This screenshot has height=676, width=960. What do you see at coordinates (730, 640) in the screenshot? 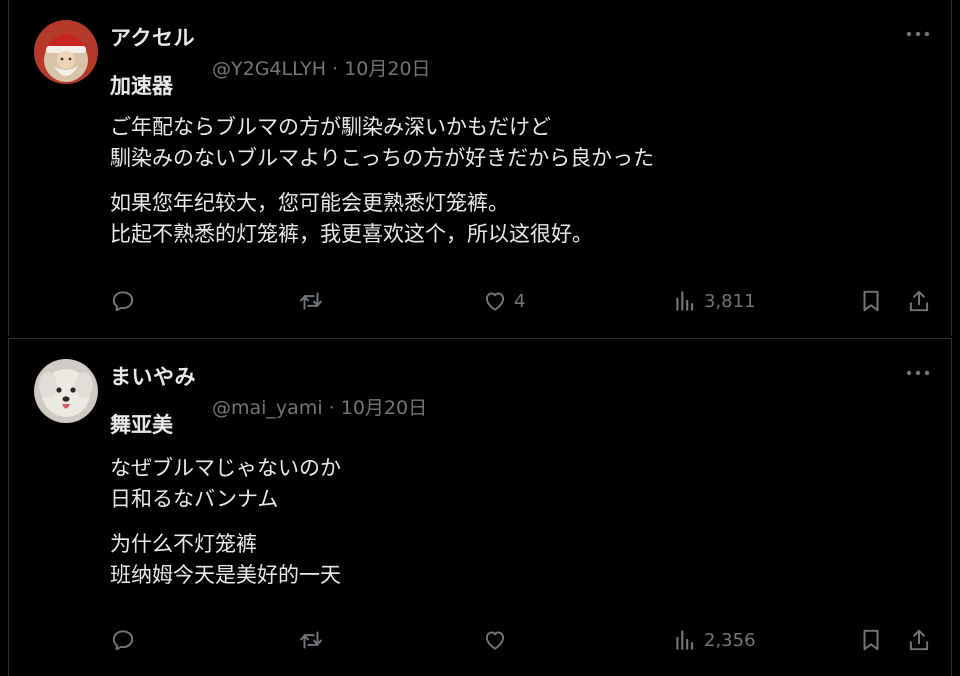
I see `view-count: 2,356` at bounding box center [730, 640].